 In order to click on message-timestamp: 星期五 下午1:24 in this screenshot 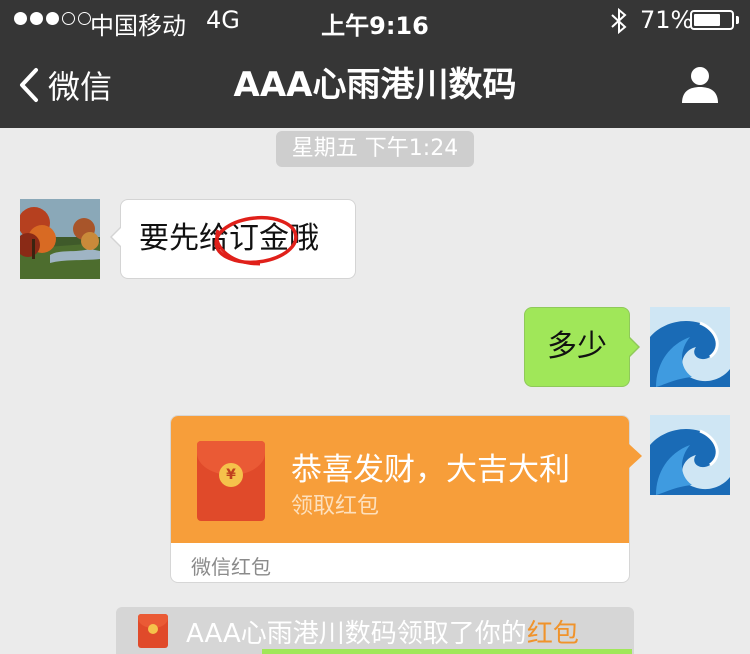, I will do `click(375, 149)`.